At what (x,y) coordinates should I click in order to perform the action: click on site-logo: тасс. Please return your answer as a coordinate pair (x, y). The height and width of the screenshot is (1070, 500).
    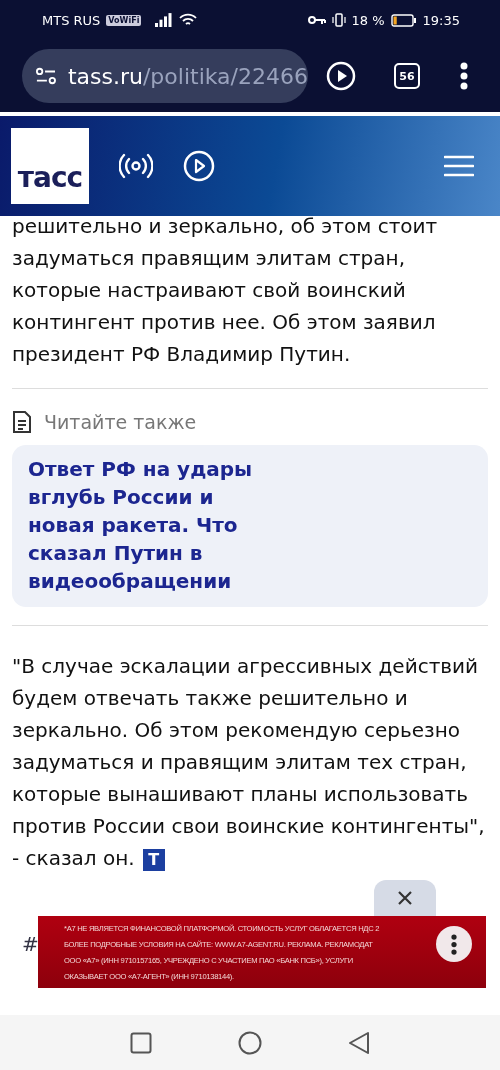
    Looking at the image, I should click on (50, 166).